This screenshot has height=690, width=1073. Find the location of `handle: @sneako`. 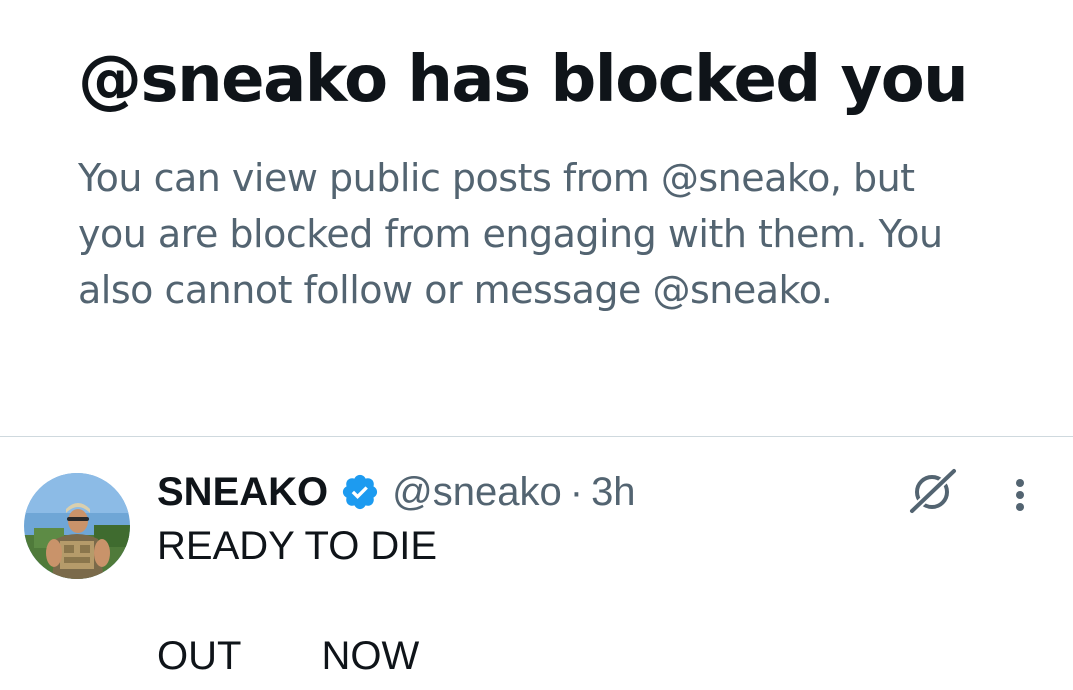

handle: @sneako is located at coordinates (477, 492).